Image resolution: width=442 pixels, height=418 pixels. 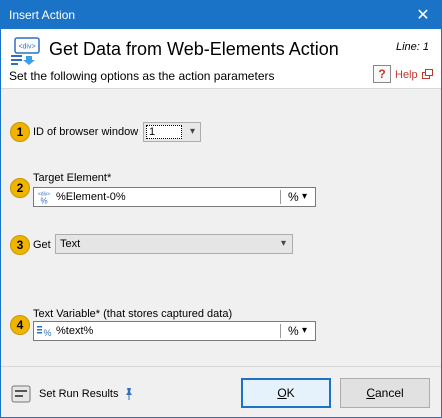 What do you see at coordinates (412, 47) in the screenshot?
I see `line-number-label: Line: 1` at bounding box center [412, 47].